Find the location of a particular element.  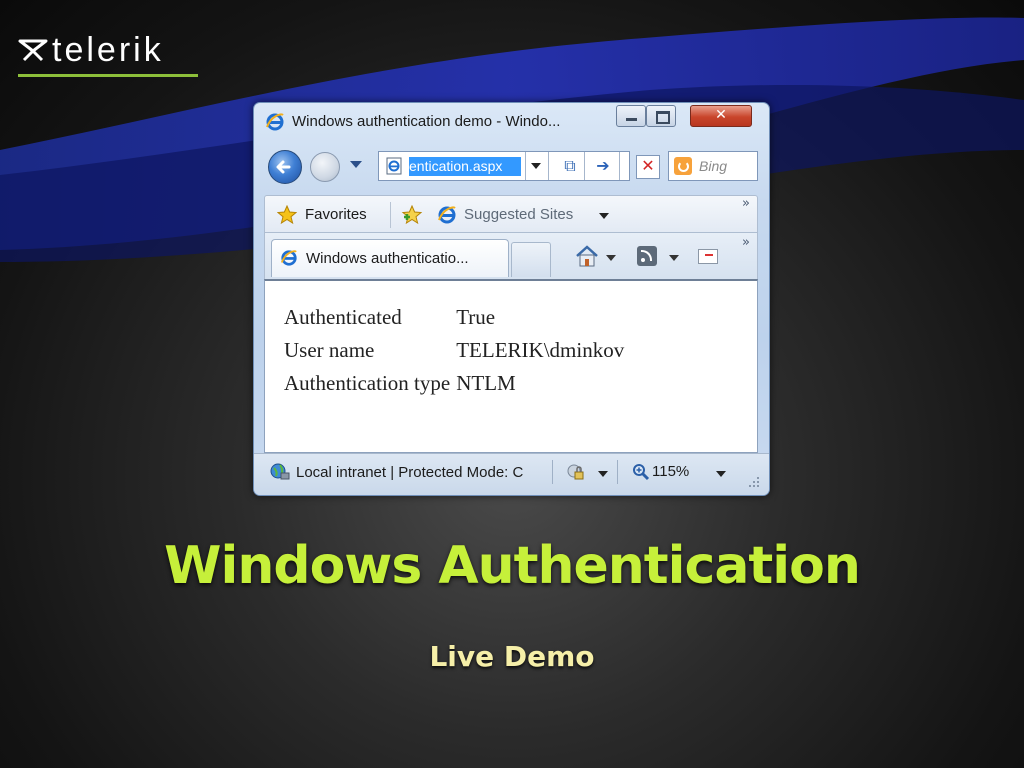

forward-button is located at coordinates (325, 167).